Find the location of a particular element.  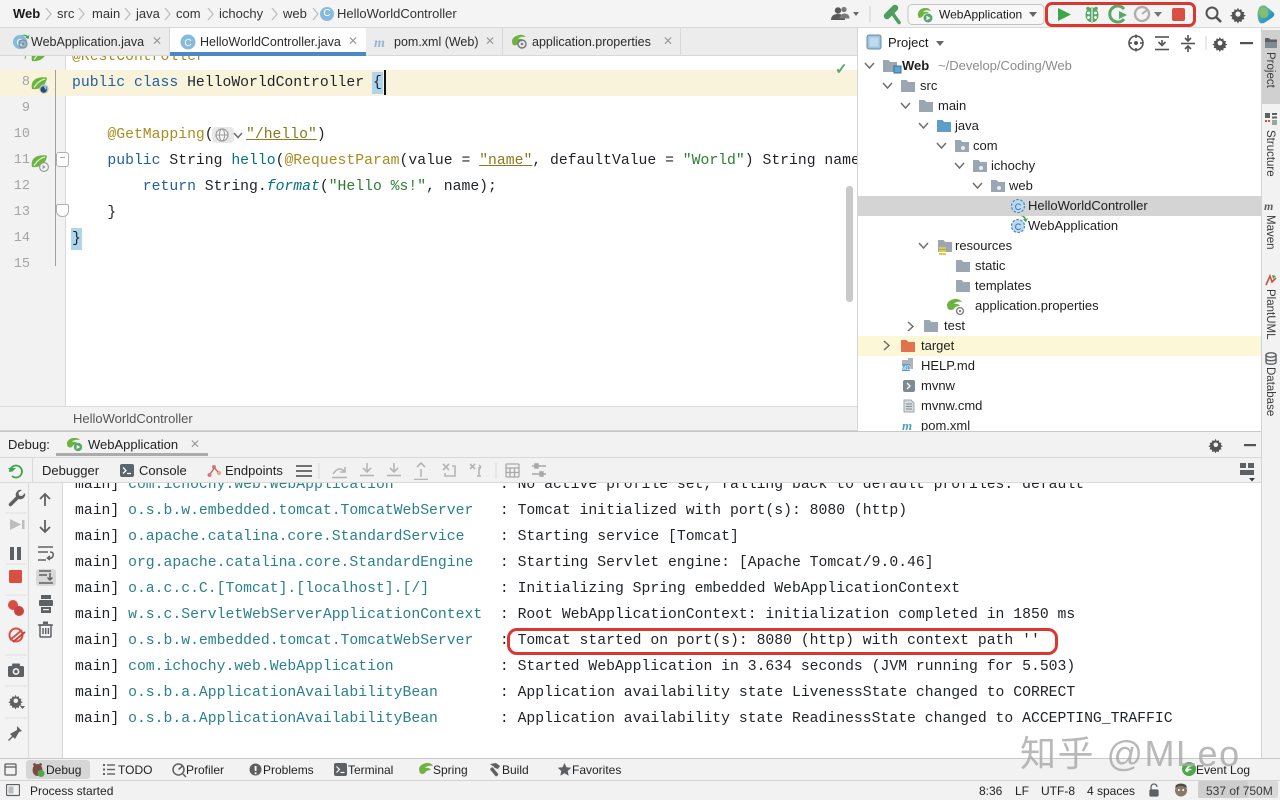

svg-text: MD is located at coordinates (906, 369).